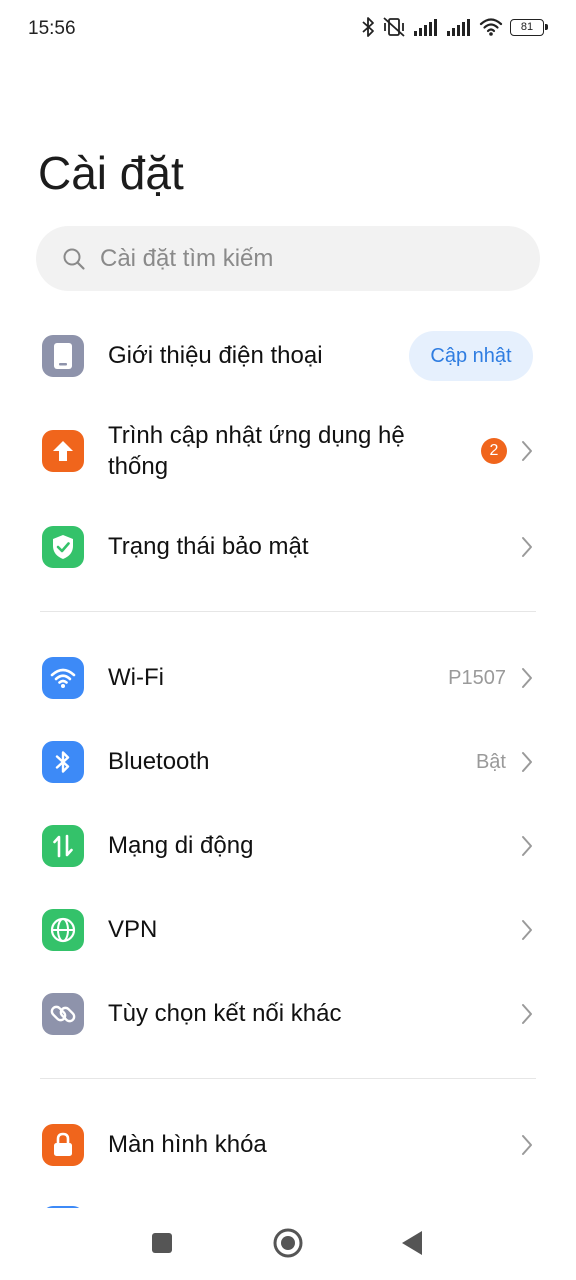 The height and width of the screenshot is (1280, 576). I want to click on home-circle-icon, so click(288, 1243).